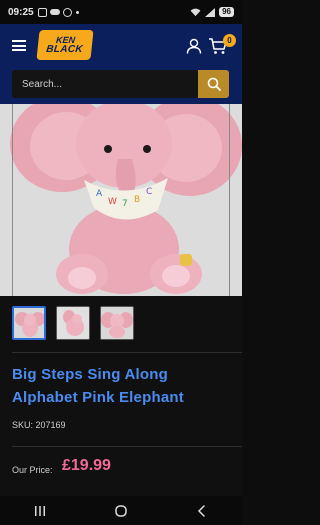 Image resolution: width=320 pixels, height=525 pixels. Describe the element at coordinates (86, 465) in the screenshot. I see `product-price: £19.99` at that location.